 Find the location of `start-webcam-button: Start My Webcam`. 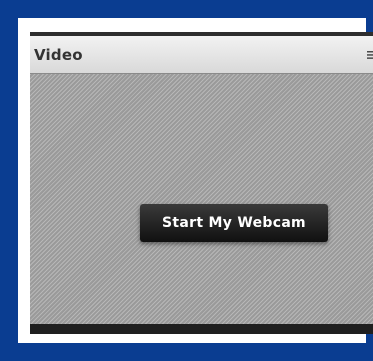

start-webcam-button: Start My Webcam is located at coordinates (234, 223).